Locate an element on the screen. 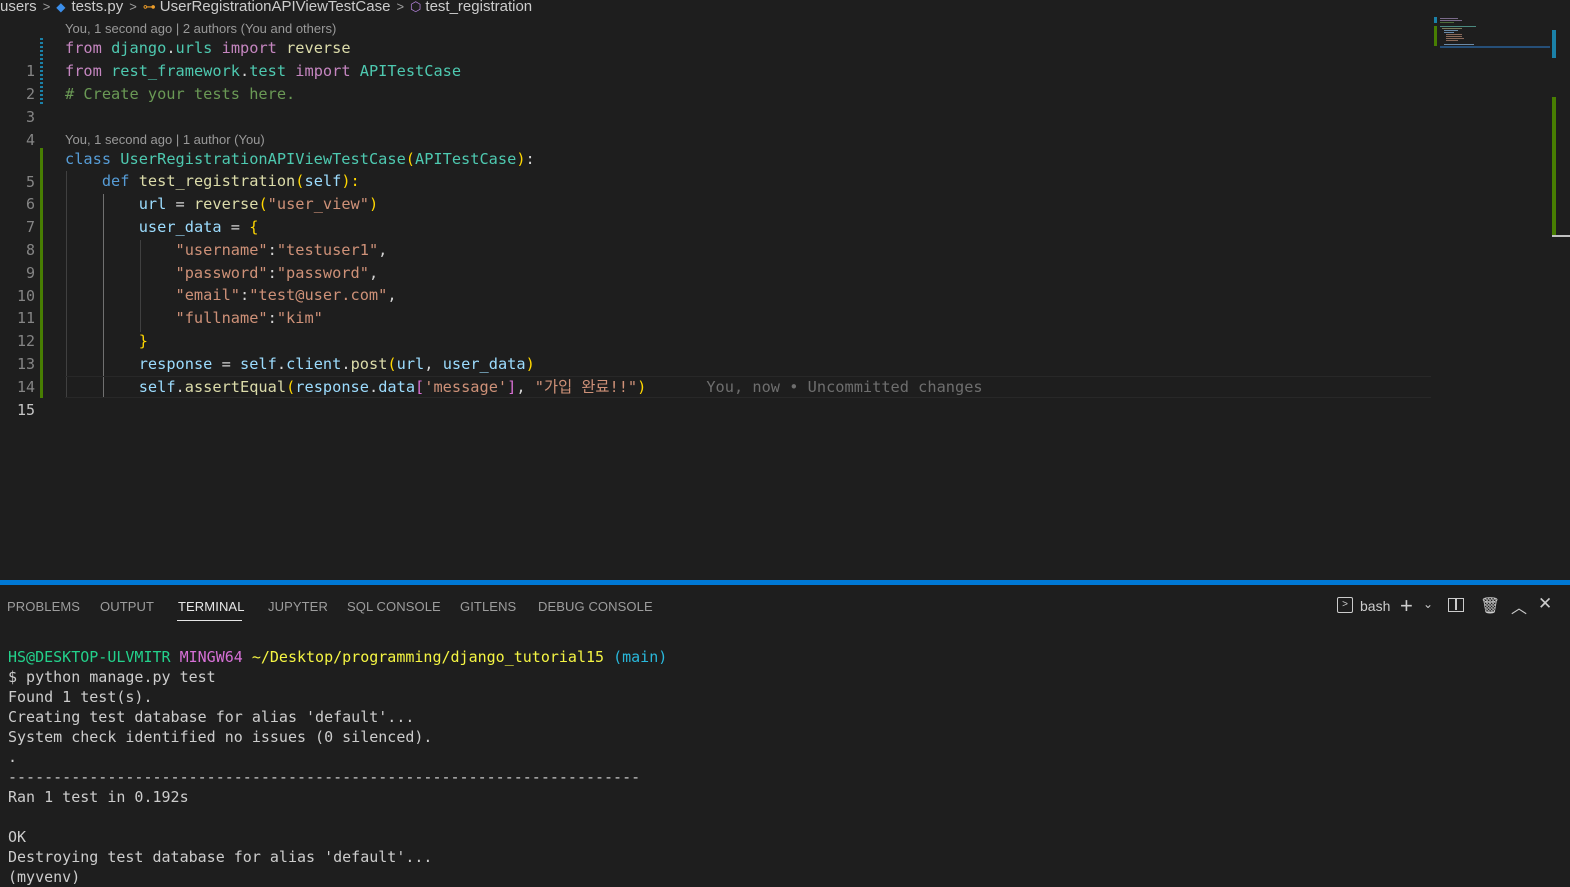 The height and width of the screenshot is (887, 1570). add-terminal-icon: + is located at coordinates (1406, 606).